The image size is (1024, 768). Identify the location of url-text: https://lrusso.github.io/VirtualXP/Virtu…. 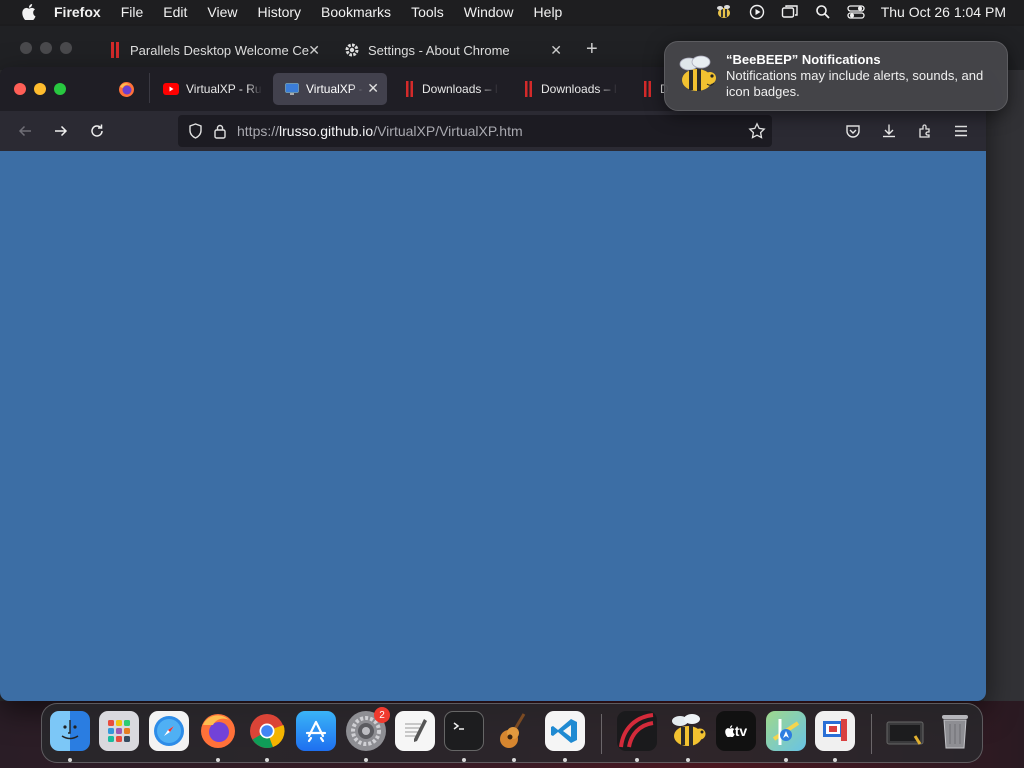
(380, 131).